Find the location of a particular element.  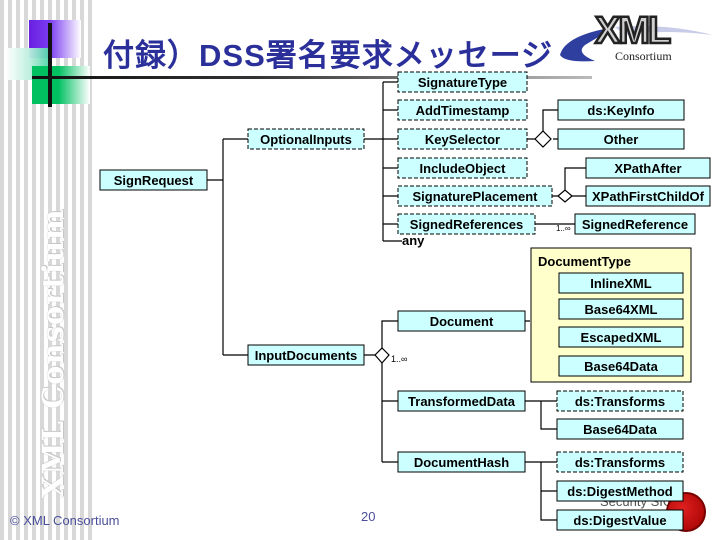

node-label: Base64XML is located at coordinates (621, 309).